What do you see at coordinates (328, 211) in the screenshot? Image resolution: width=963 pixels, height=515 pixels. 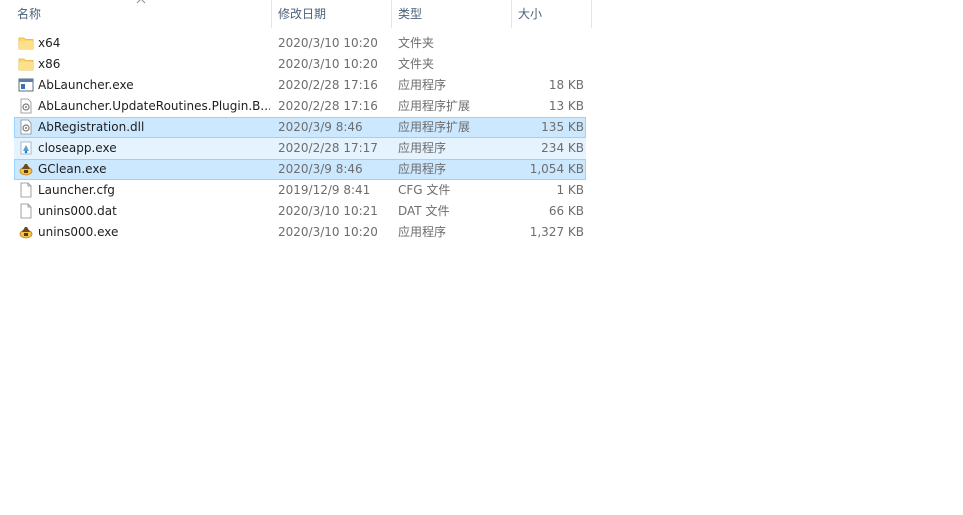 I see `file-date: 2020/3/10 10:21` at bounding box center [328, 211].